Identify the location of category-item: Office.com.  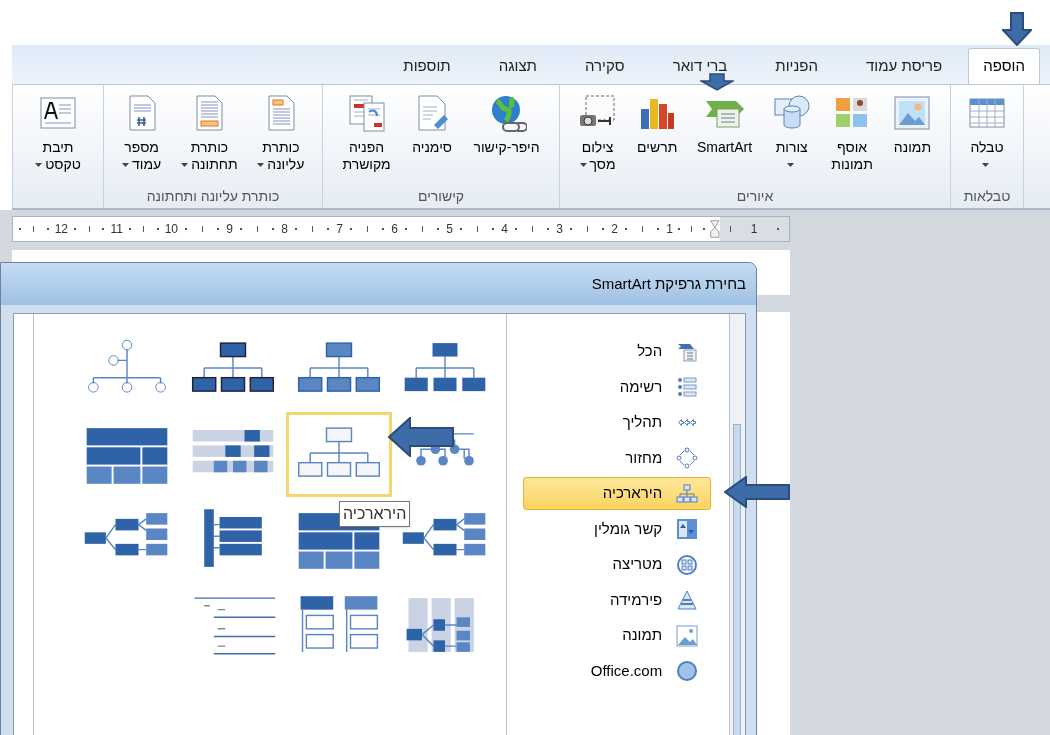
(617, 671).